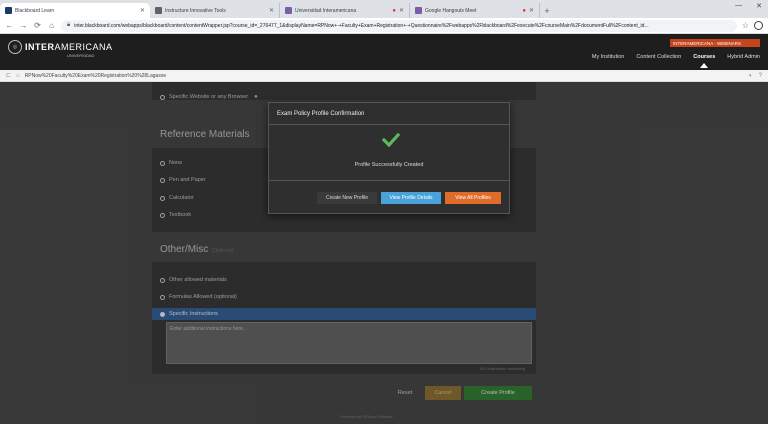 Image resolution: width=768 pixels, height=424 pixels. I want to click on create-new-profile-button: Create New Profile, so click(347, 198).